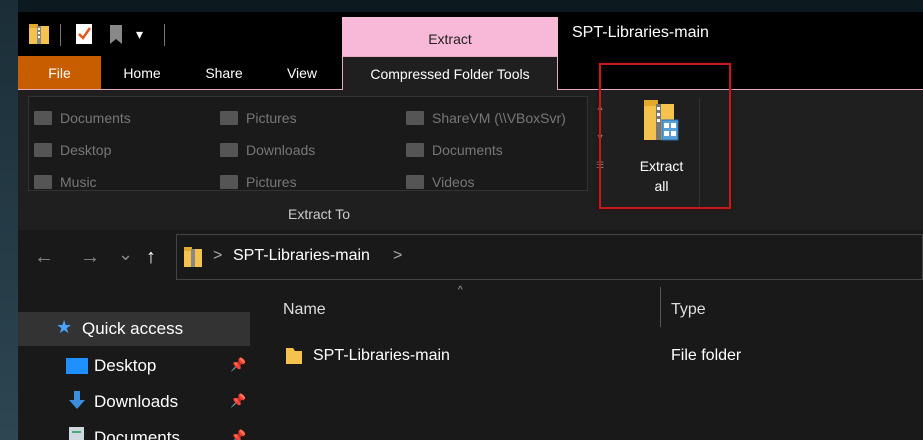  Describe the element at coordinates (59, 72) in the screenshot. I see `tab-file: File` at that location.